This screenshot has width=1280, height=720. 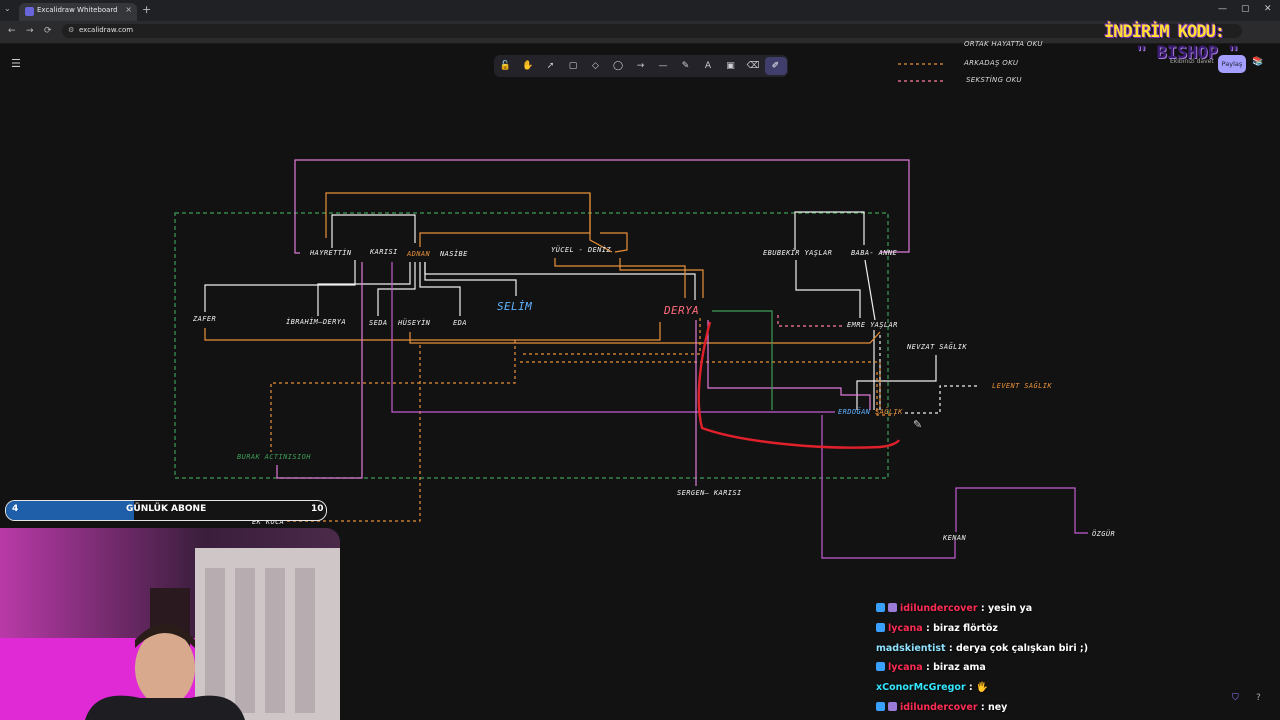 What do you see at coordinates (921, 687) in the screenshot?
I see `chat-username: xConorMcGregor` at bounding box center [921, 687].